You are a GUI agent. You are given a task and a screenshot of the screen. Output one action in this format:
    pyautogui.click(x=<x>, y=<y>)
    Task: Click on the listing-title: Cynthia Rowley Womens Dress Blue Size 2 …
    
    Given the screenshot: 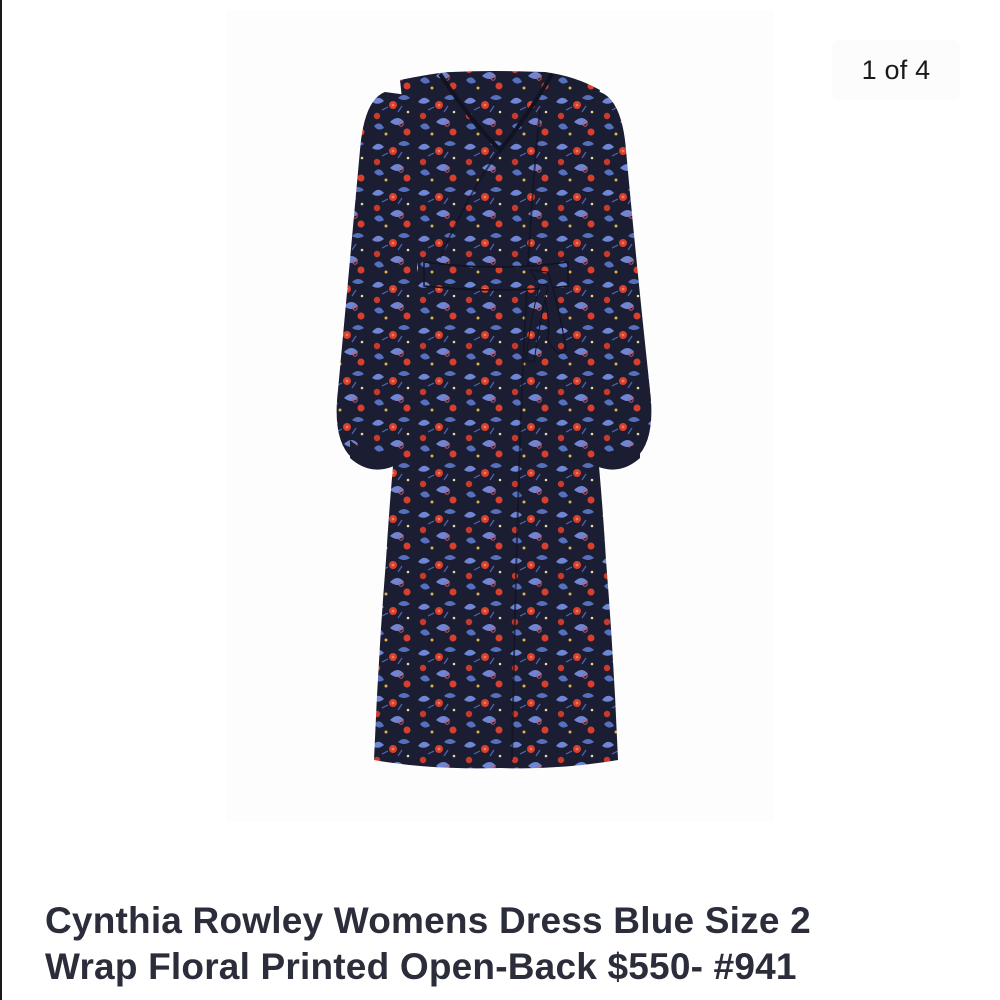 What is the action you would take?
    pyautogui.click(x=510, y=944)
    